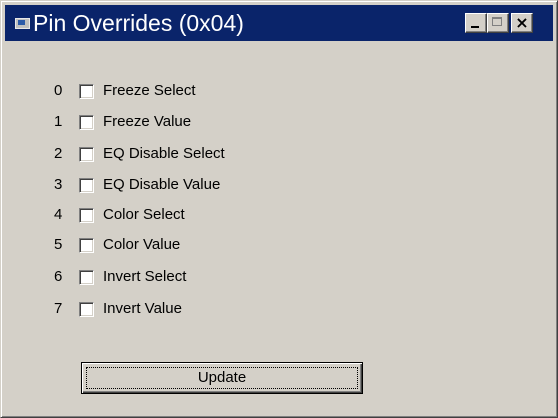  What do you see at coordinates (279, 23) in the screenshot?
I see `title-bar: Pin Overrides (0x04) ×` at bounding box center [279, 23].